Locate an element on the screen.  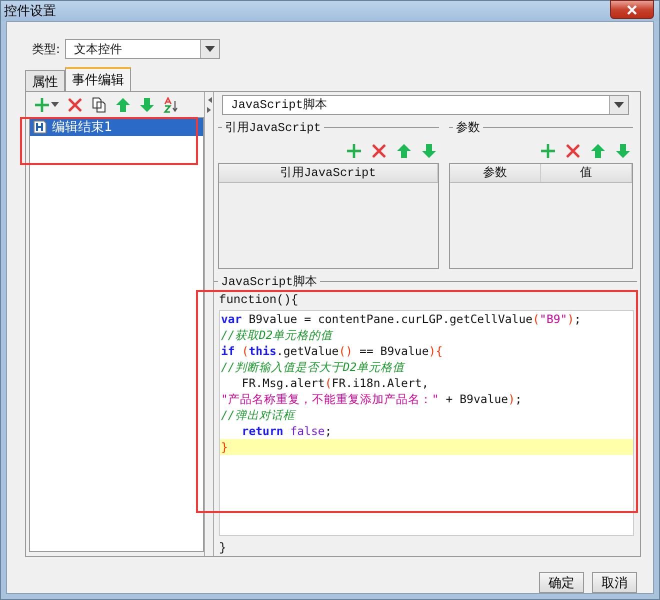
copy-icon is located at coordinates (99, 104).